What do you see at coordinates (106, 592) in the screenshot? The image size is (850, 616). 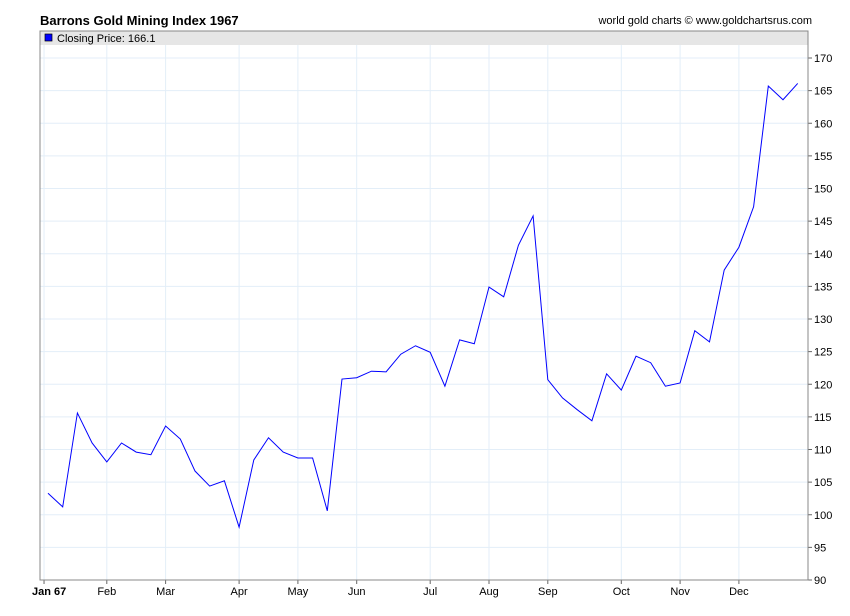 I see `x-tick-label: Feb` at bounding box center [106, 592].